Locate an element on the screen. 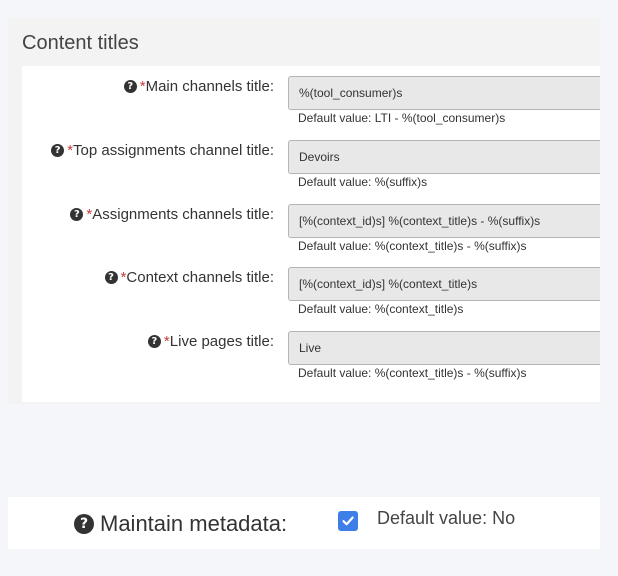  field-label: ? * Live pages title: is located at coordinates (210, 341).